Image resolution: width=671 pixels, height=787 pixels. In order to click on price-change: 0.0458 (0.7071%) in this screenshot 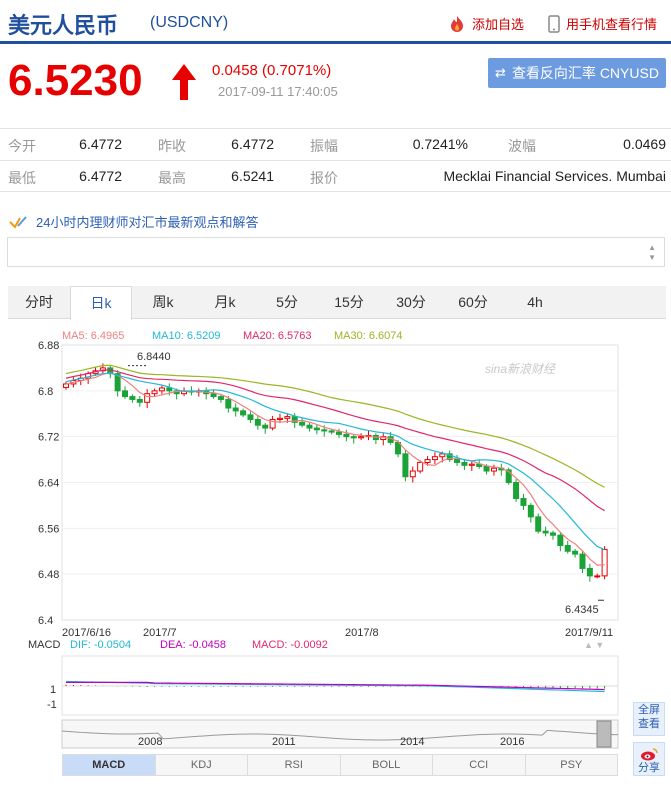, I will do `click(272, 70)`.